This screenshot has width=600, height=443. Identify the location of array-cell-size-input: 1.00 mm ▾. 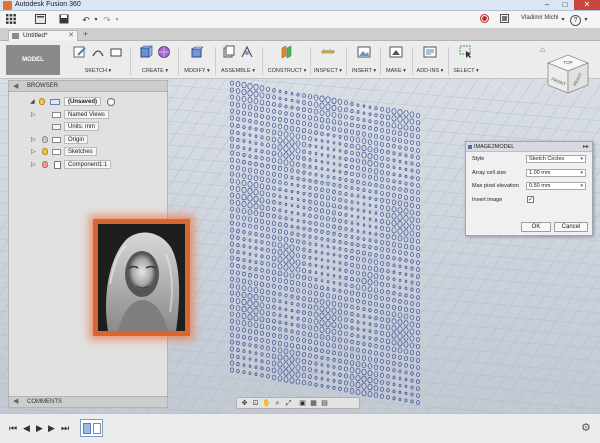
(556, 173).